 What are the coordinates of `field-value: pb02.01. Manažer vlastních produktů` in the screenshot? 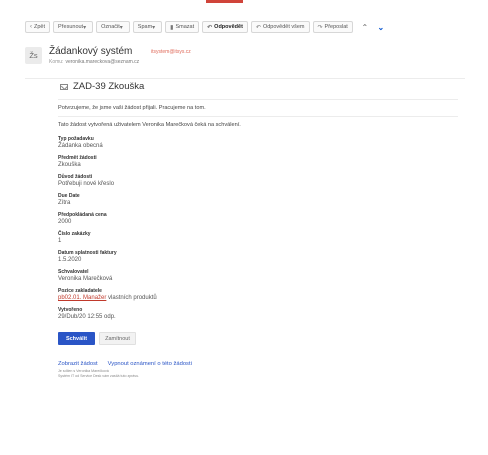 It's located at (258, 298).